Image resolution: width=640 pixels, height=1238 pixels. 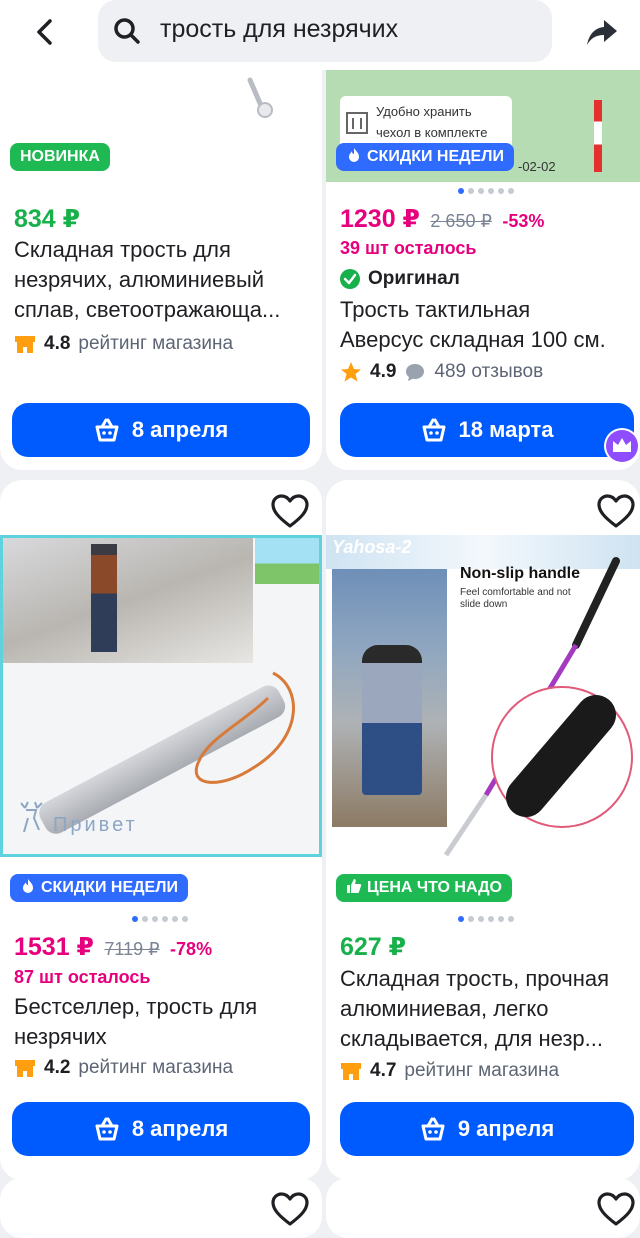 I want to click on share-button, so click(x=602, y=32).